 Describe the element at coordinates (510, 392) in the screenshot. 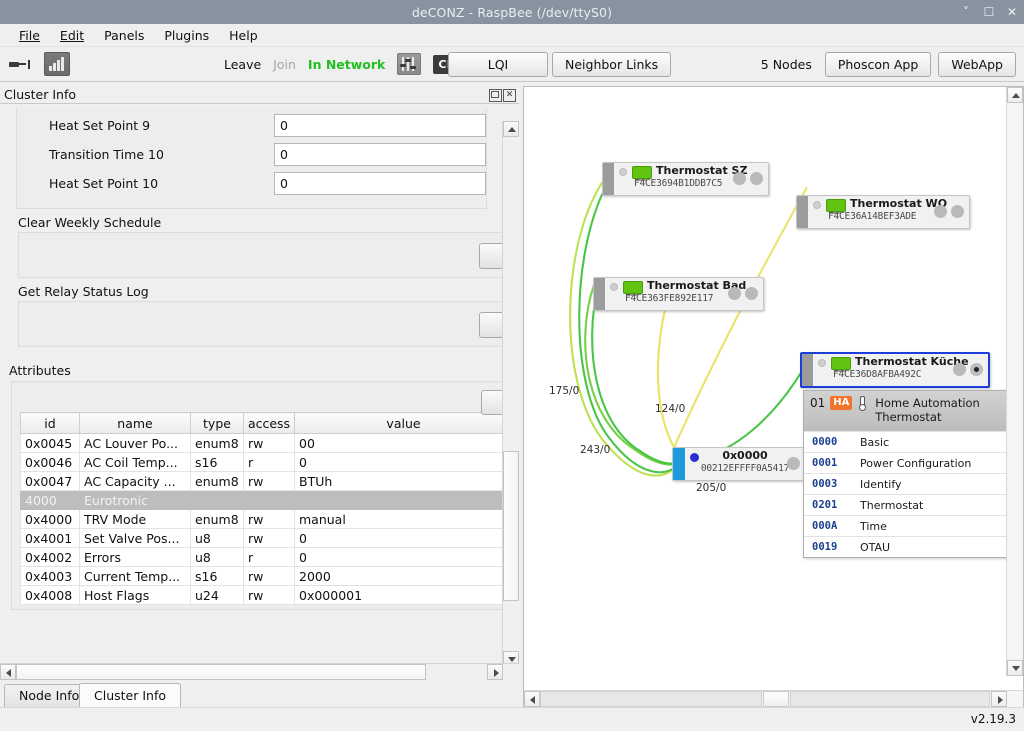

I see `dock-vertical-scrollbar` at that location.